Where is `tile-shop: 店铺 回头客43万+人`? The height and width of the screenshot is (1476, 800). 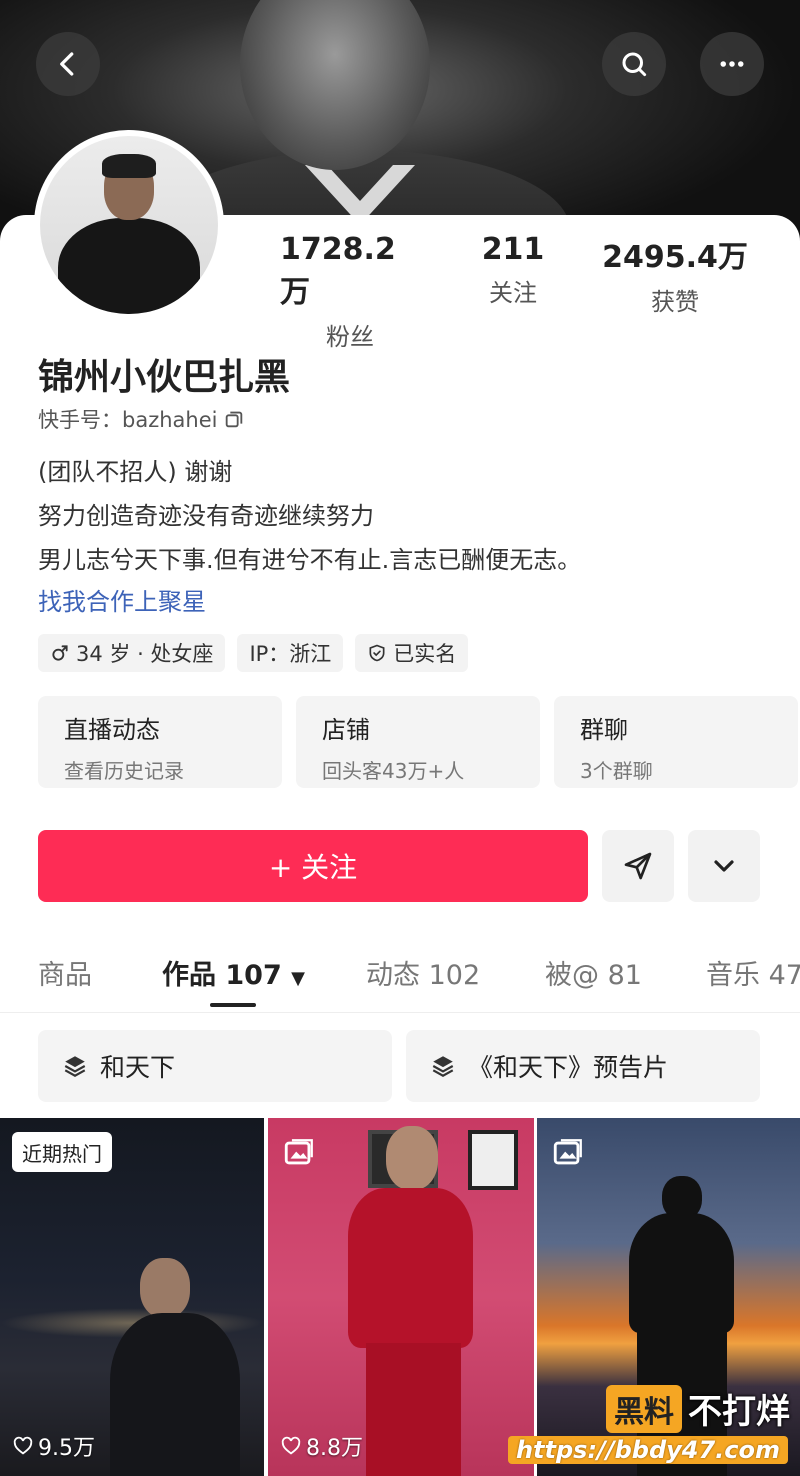 tile-shop: 店铺 回头客43万+人 is located at coordinates (418, 742).